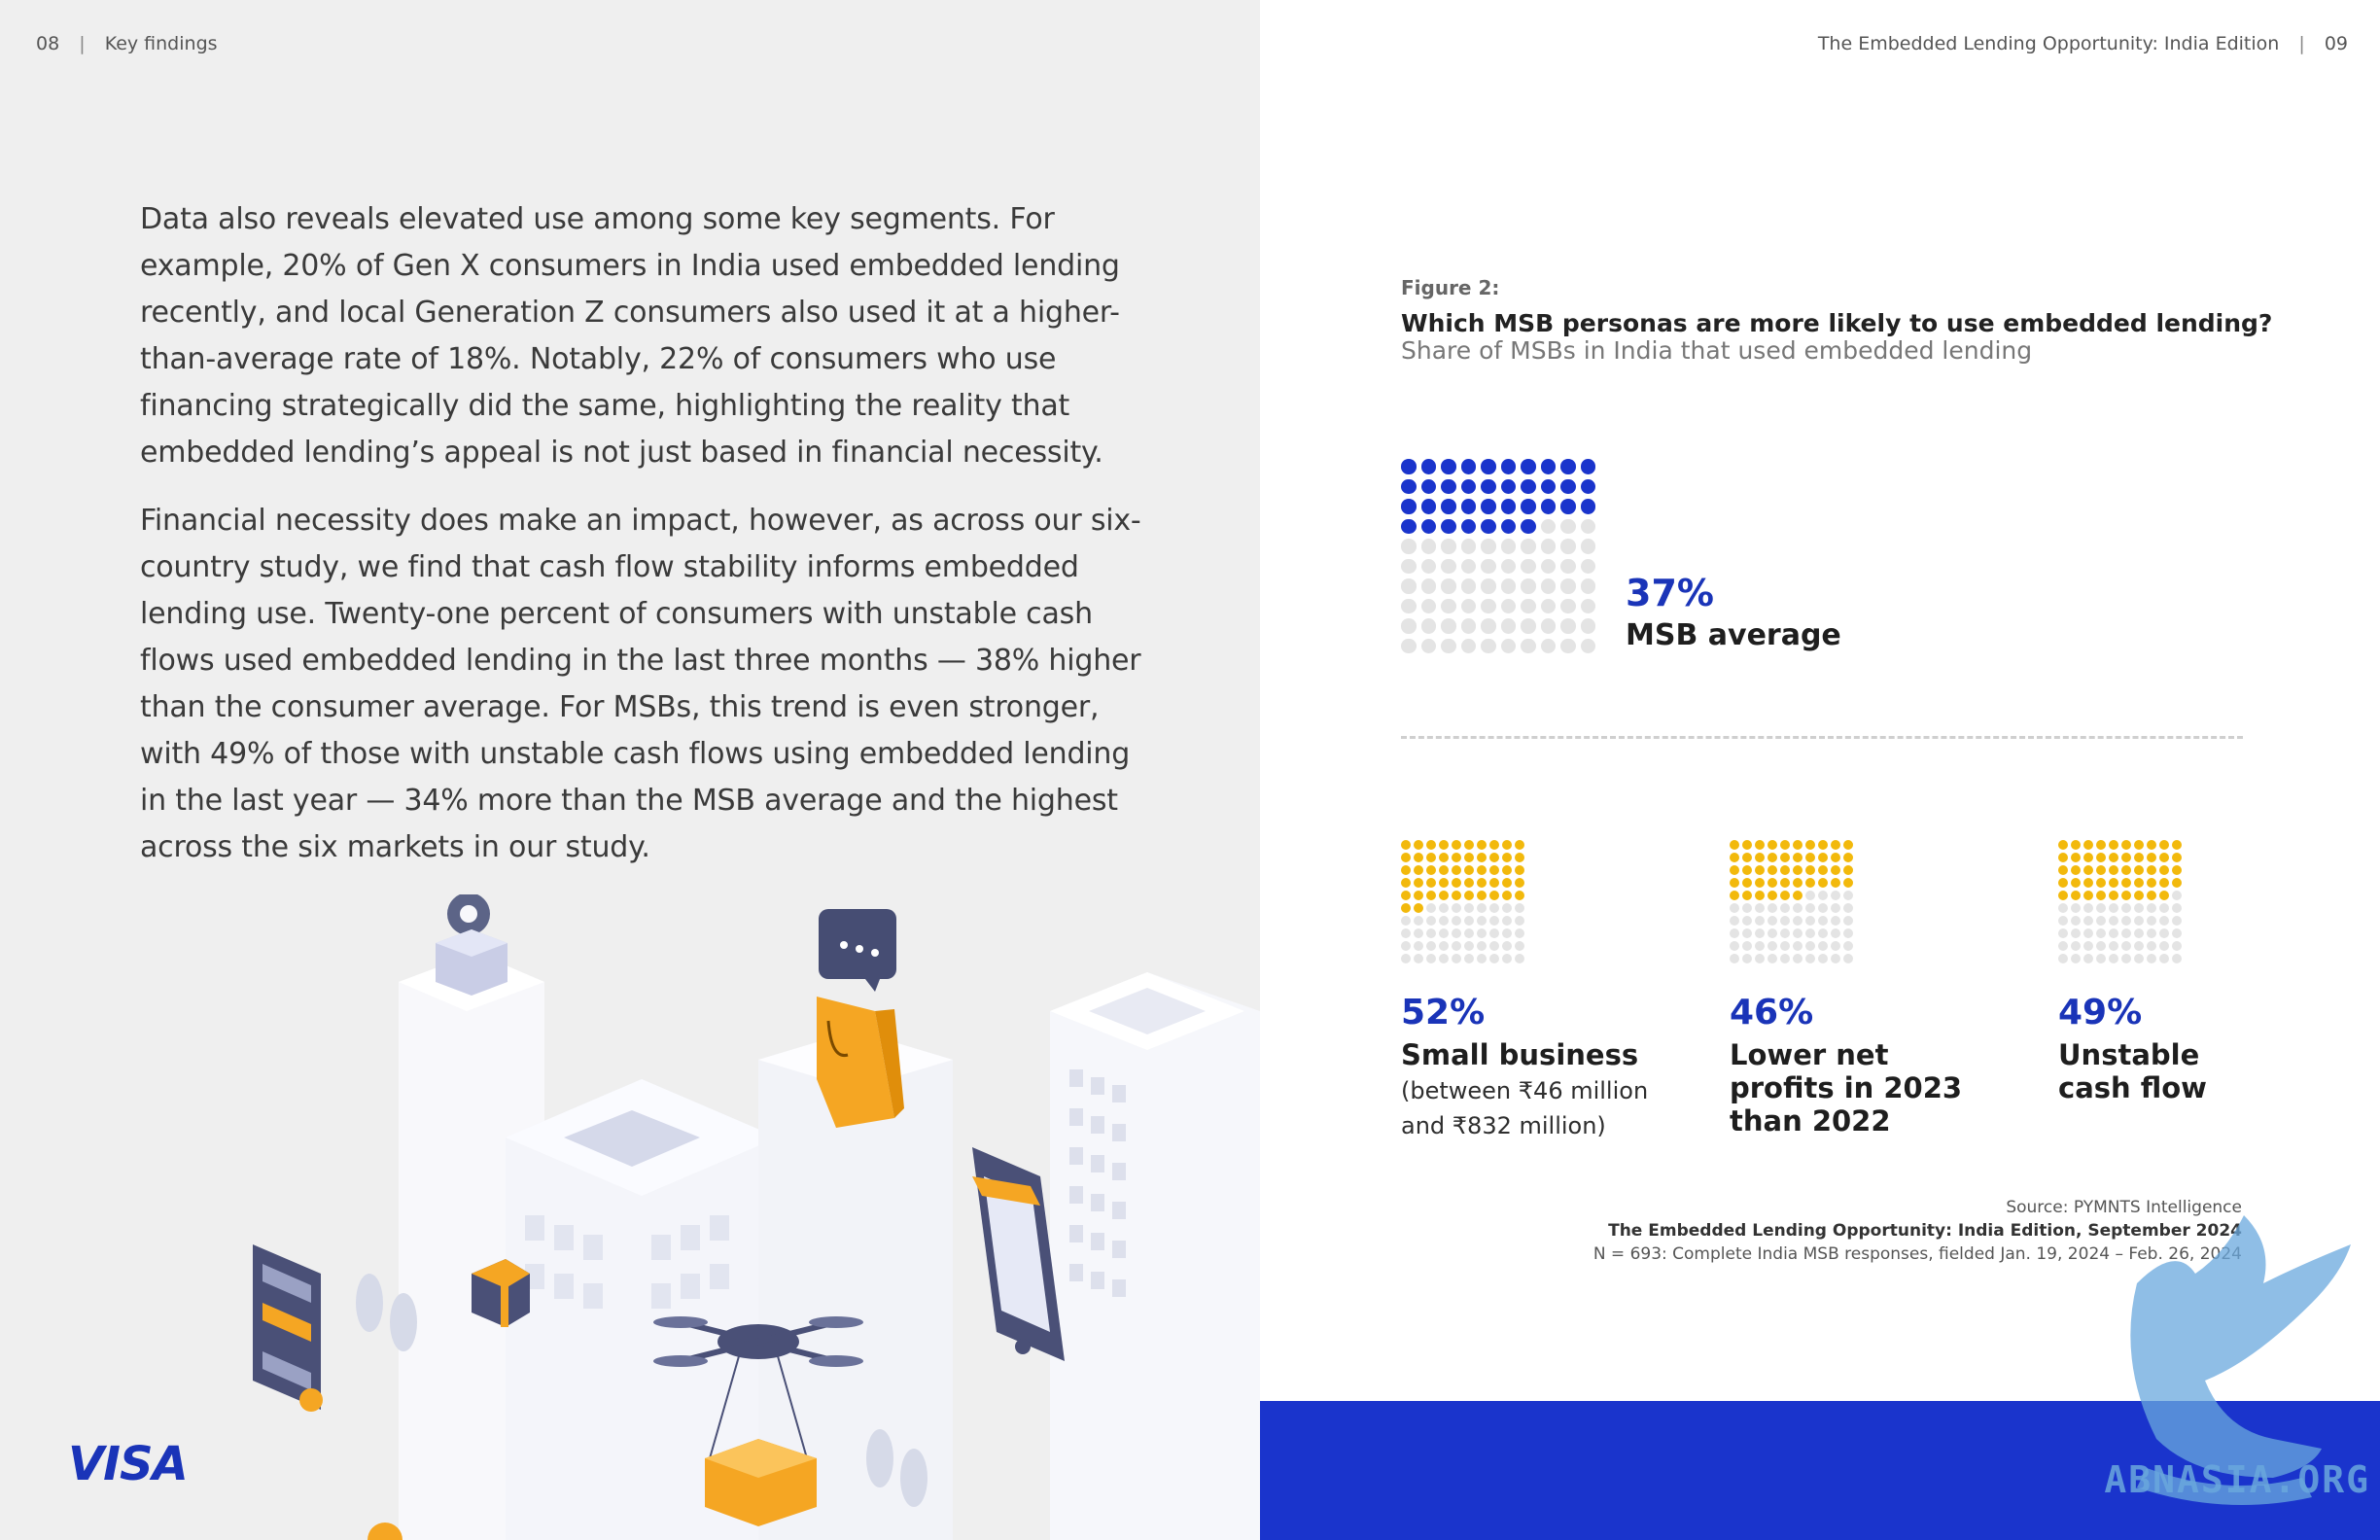  I want to click on average-label: MSB average, so click(1733, 635).